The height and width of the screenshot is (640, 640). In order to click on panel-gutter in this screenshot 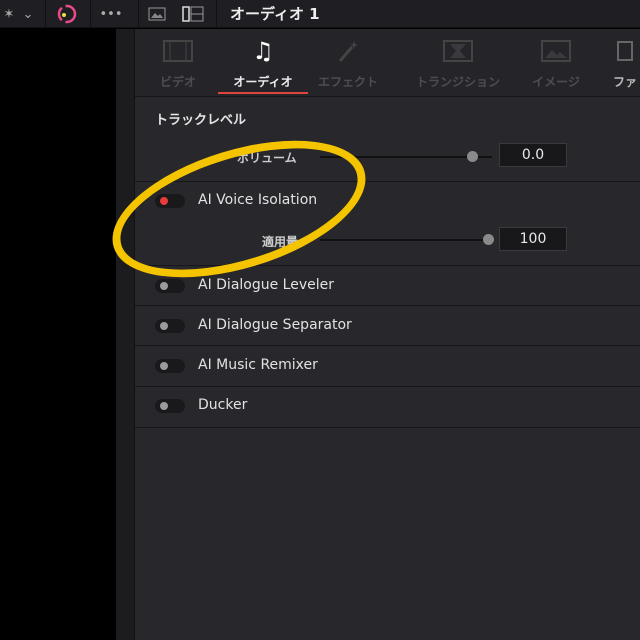, I will do `click(125, 334)`.